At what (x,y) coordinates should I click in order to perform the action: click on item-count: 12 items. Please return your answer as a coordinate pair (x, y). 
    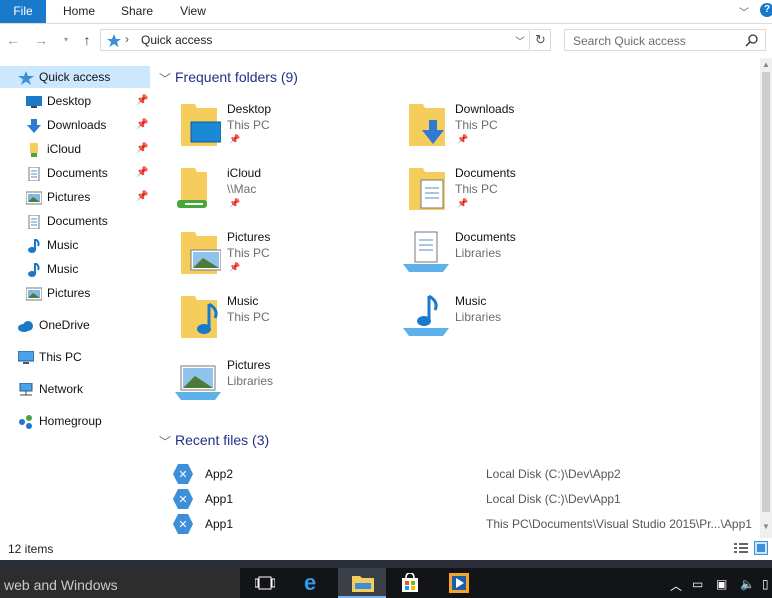
    Looking at the image, I should click on (31, 549).